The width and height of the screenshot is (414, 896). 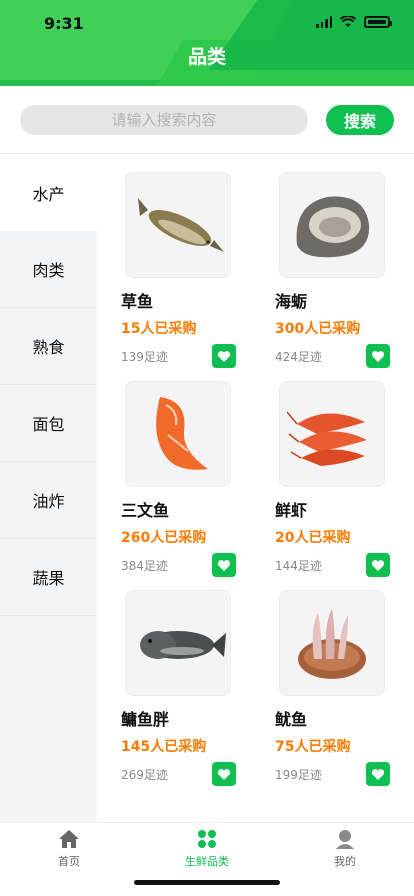 I want to click on product-name: 海蛎, so click(x=291, y=301).